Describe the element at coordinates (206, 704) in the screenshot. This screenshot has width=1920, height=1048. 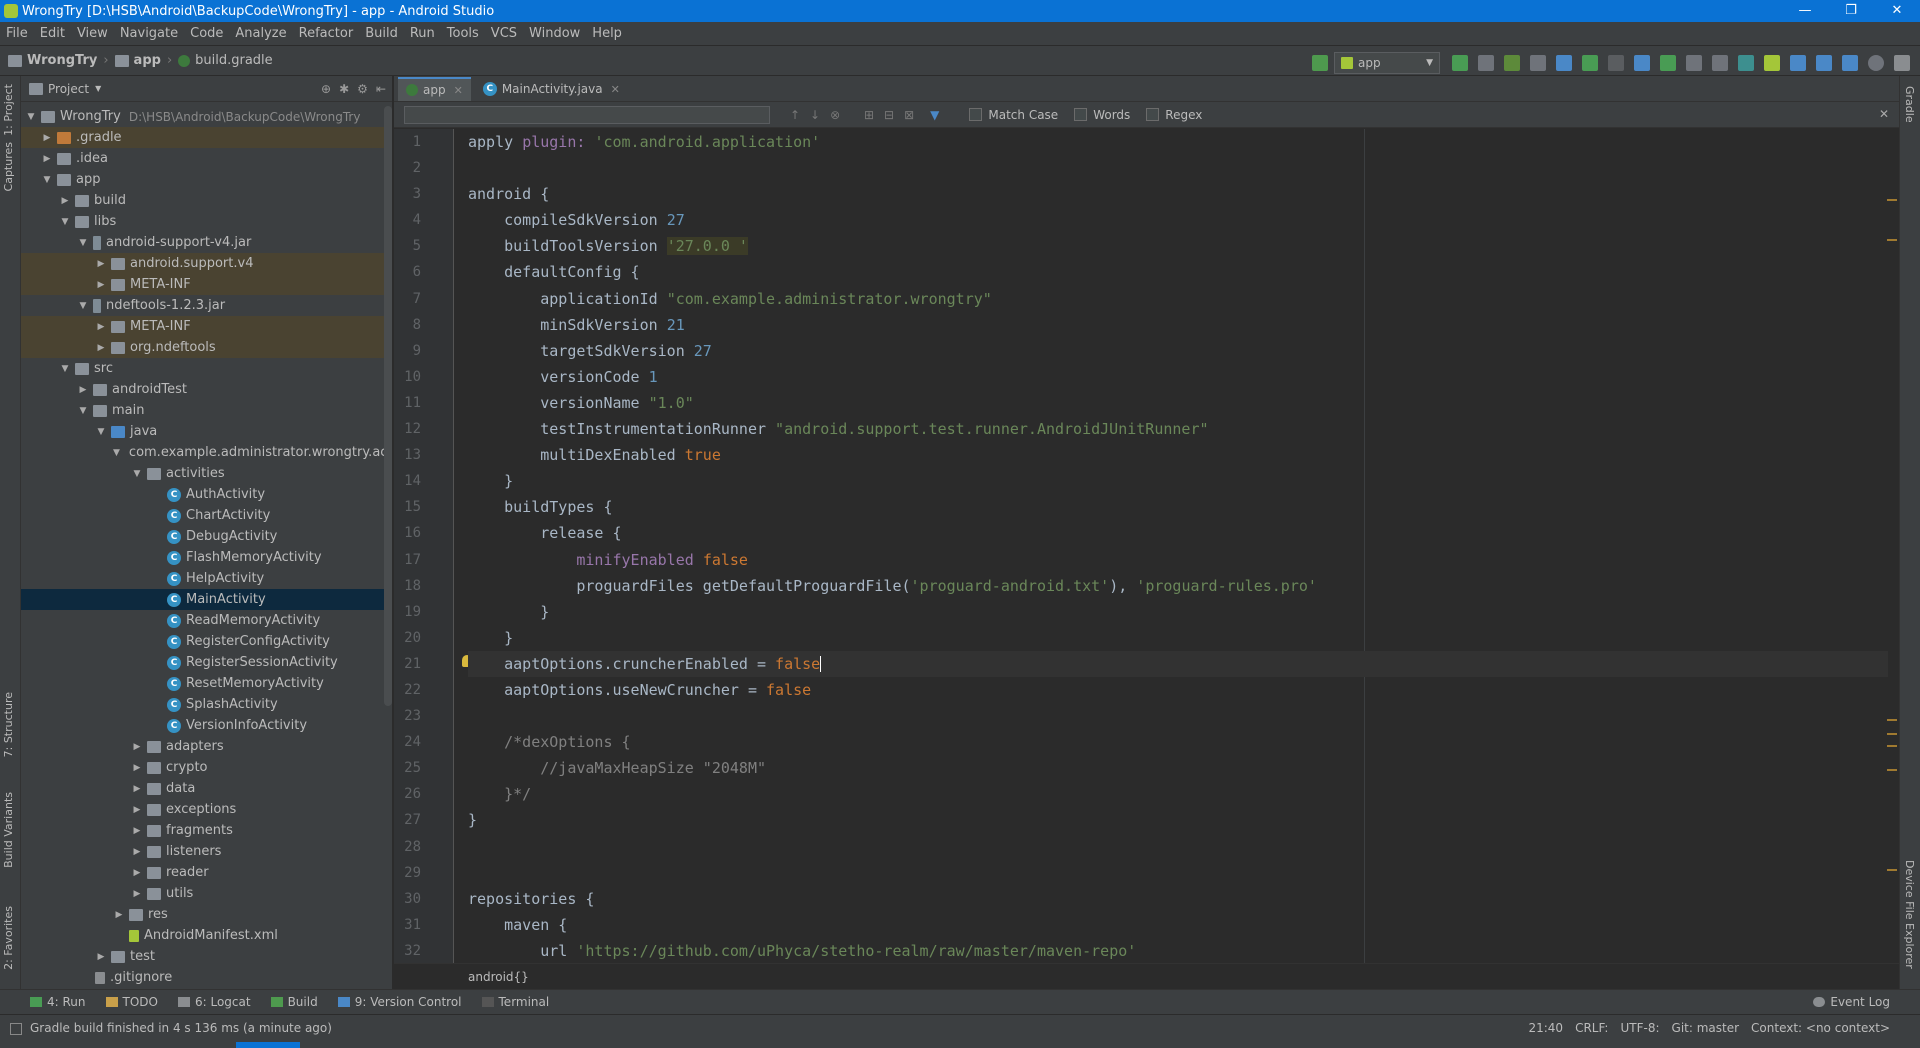
I see `tree-row: C SplashActivity` at that location.